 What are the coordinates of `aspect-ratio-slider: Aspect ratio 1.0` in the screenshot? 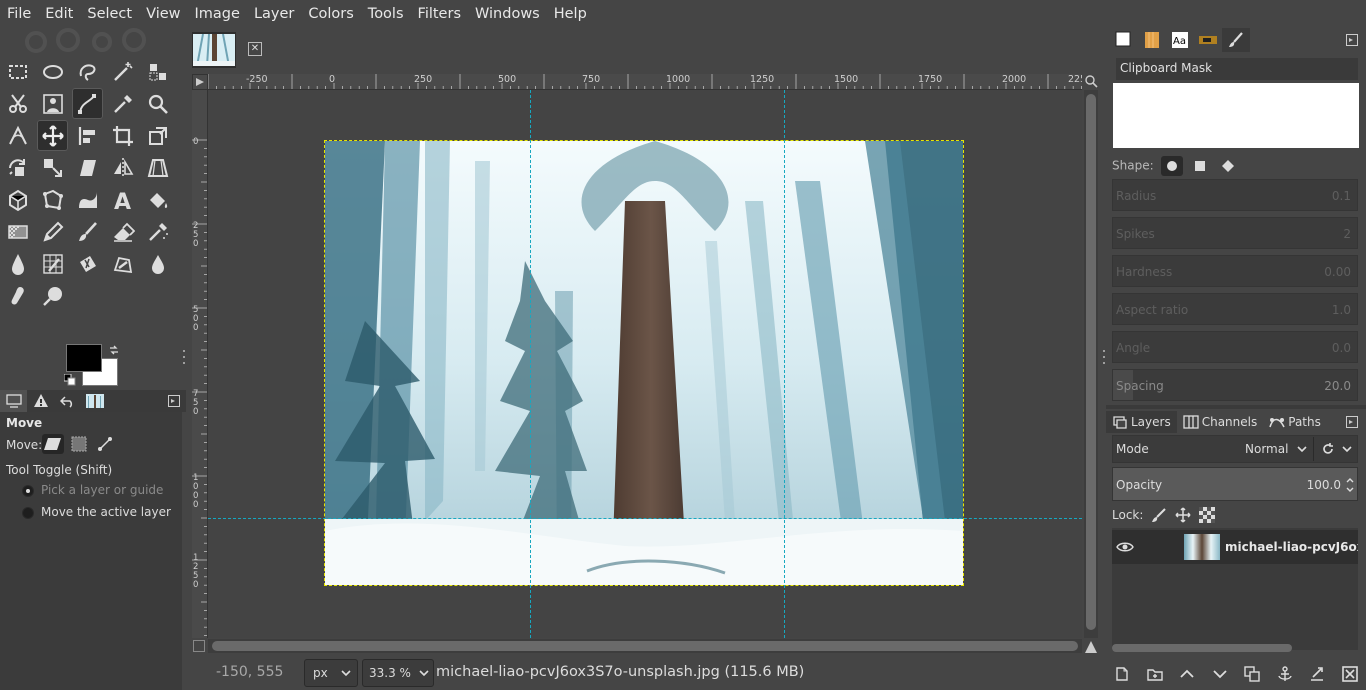 It's located at (1235, 309).